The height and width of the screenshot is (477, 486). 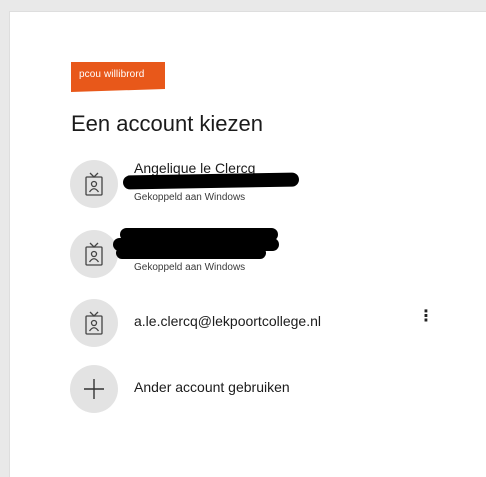 What do you see at coordinates (112, 74) in the screenshot?
I see `brand-logo-text: pcou willibrord` at bounding box center [112, 74].